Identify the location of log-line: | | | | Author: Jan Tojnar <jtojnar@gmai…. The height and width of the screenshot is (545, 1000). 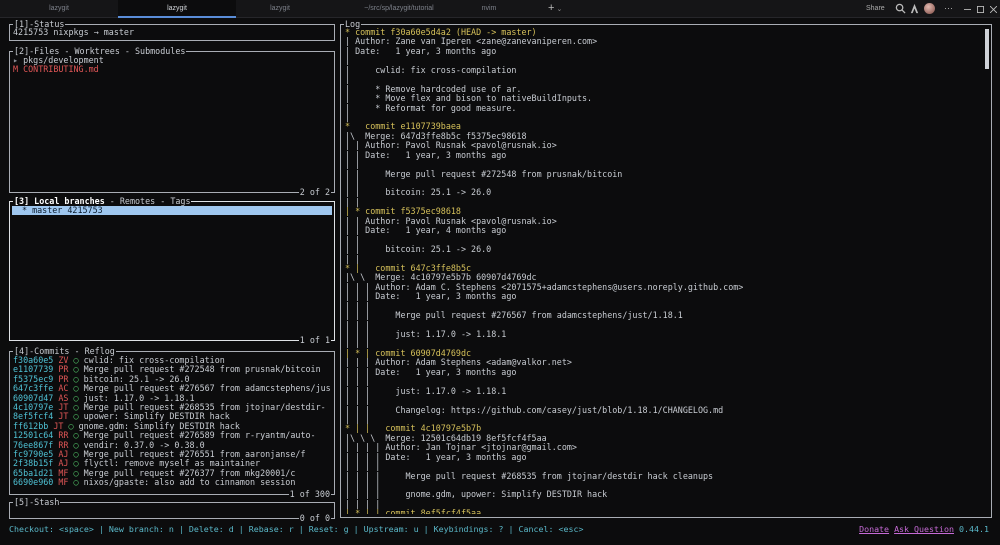
(461, 448).